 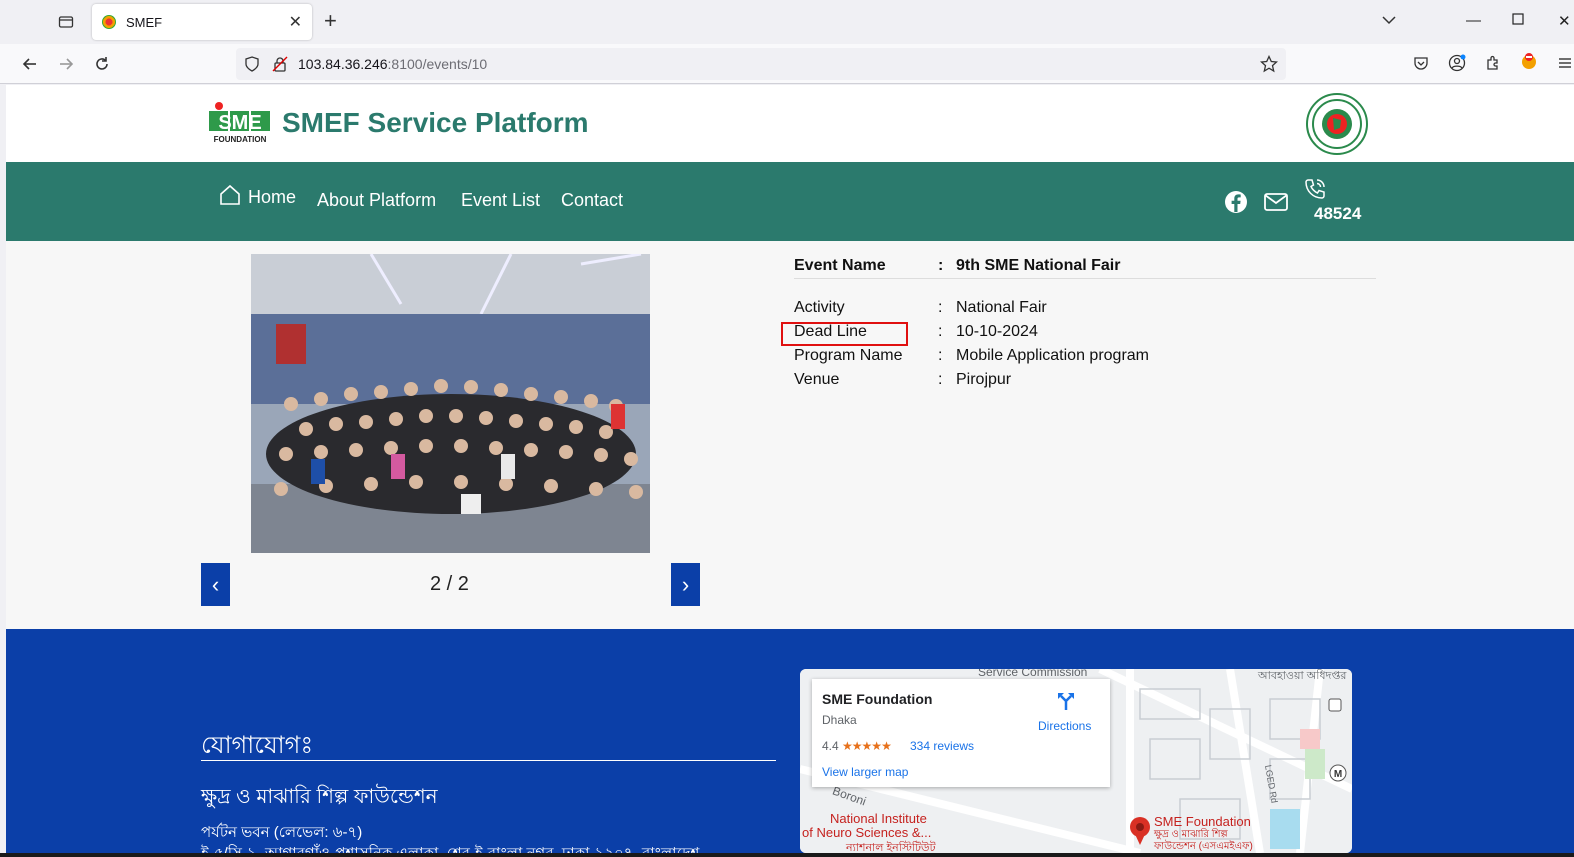 I want to click on directions-icon, so click(x=1066, y=703).